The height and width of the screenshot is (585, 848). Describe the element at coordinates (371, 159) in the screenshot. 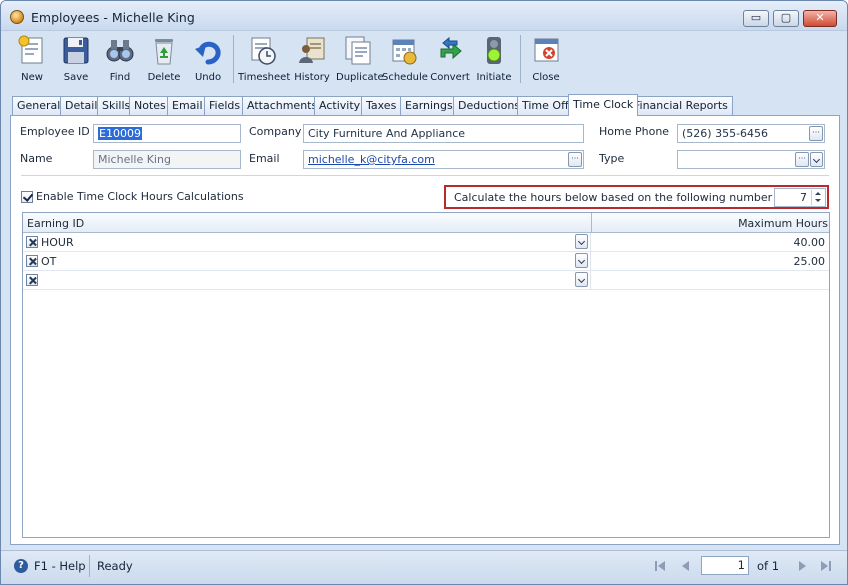

I see `email-link: michelle_k@cityfa.com` at that location.